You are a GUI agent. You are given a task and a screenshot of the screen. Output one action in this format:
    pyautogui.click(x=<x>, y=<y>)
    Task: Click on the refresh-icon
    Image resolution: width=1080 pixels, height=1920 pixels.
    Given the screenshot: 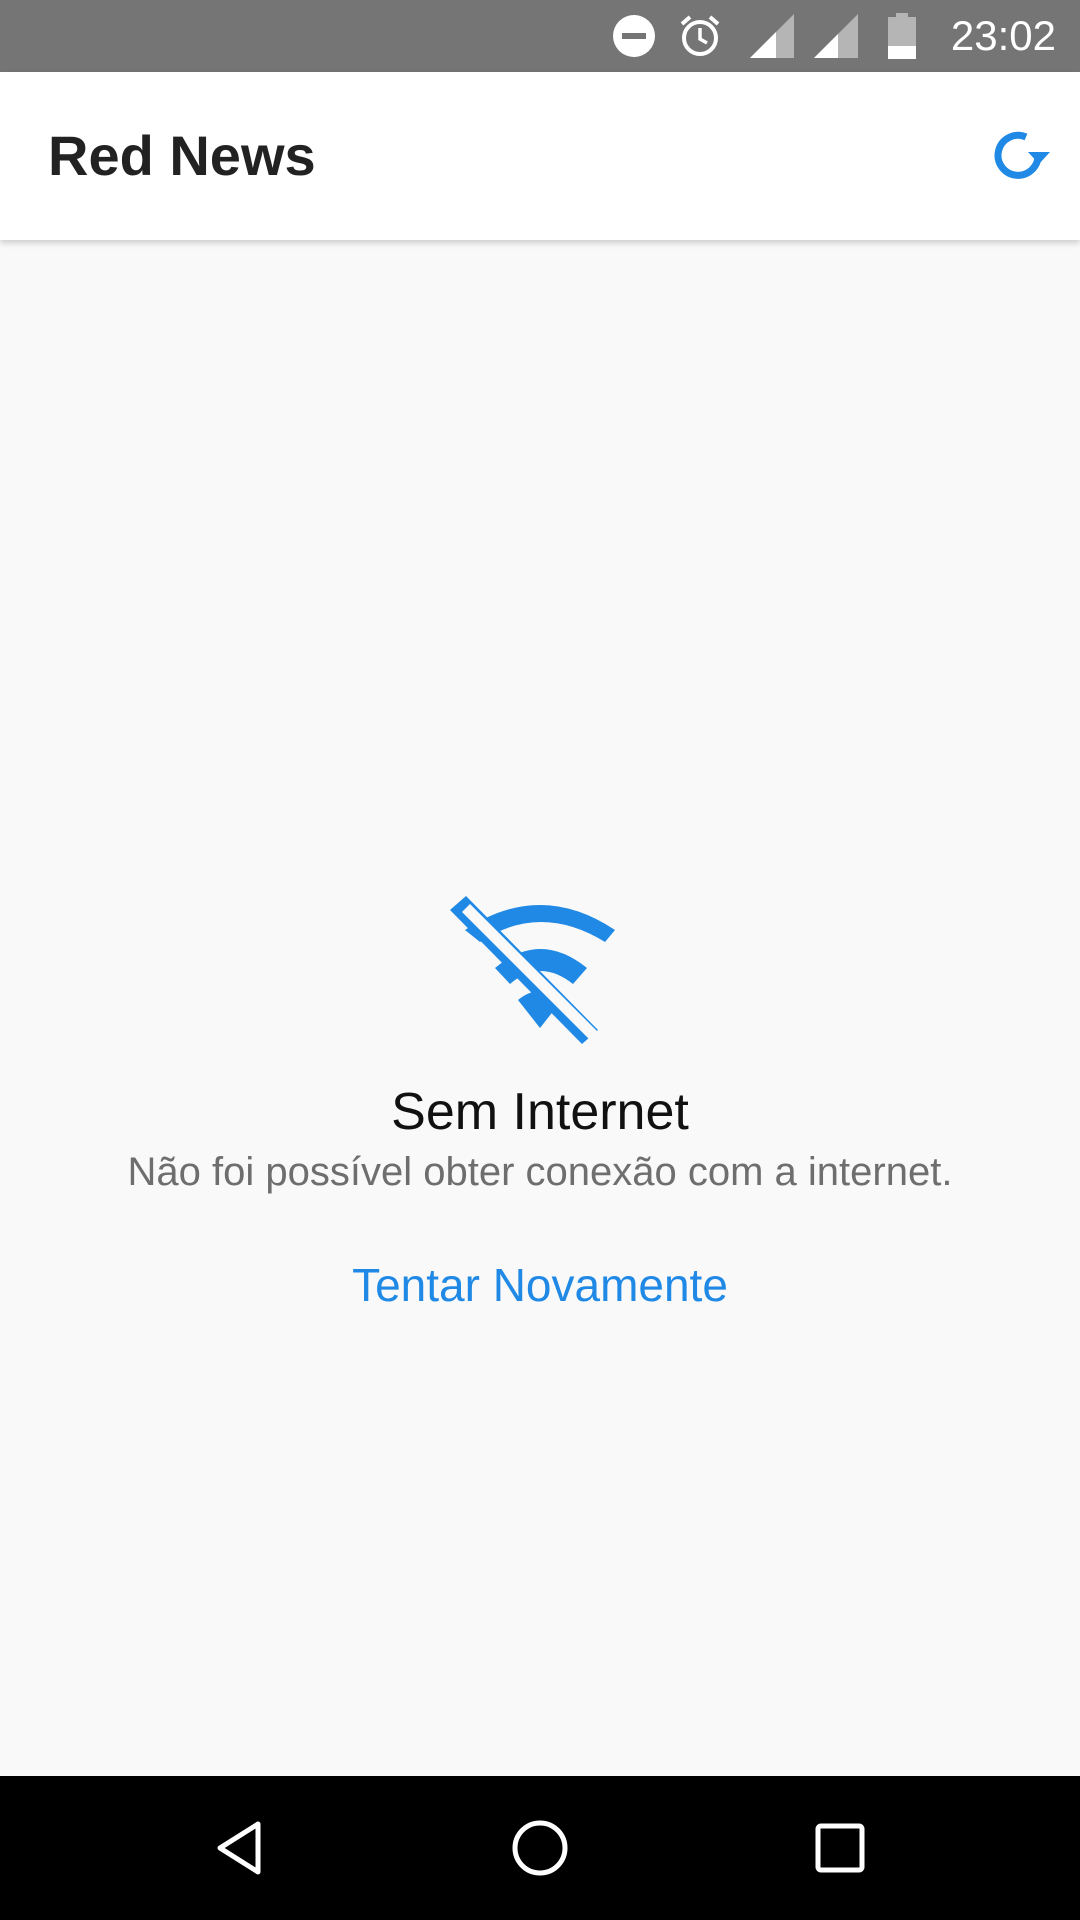 What is the action you would take?
    pyautogui.click(x=1022, y=155)
    